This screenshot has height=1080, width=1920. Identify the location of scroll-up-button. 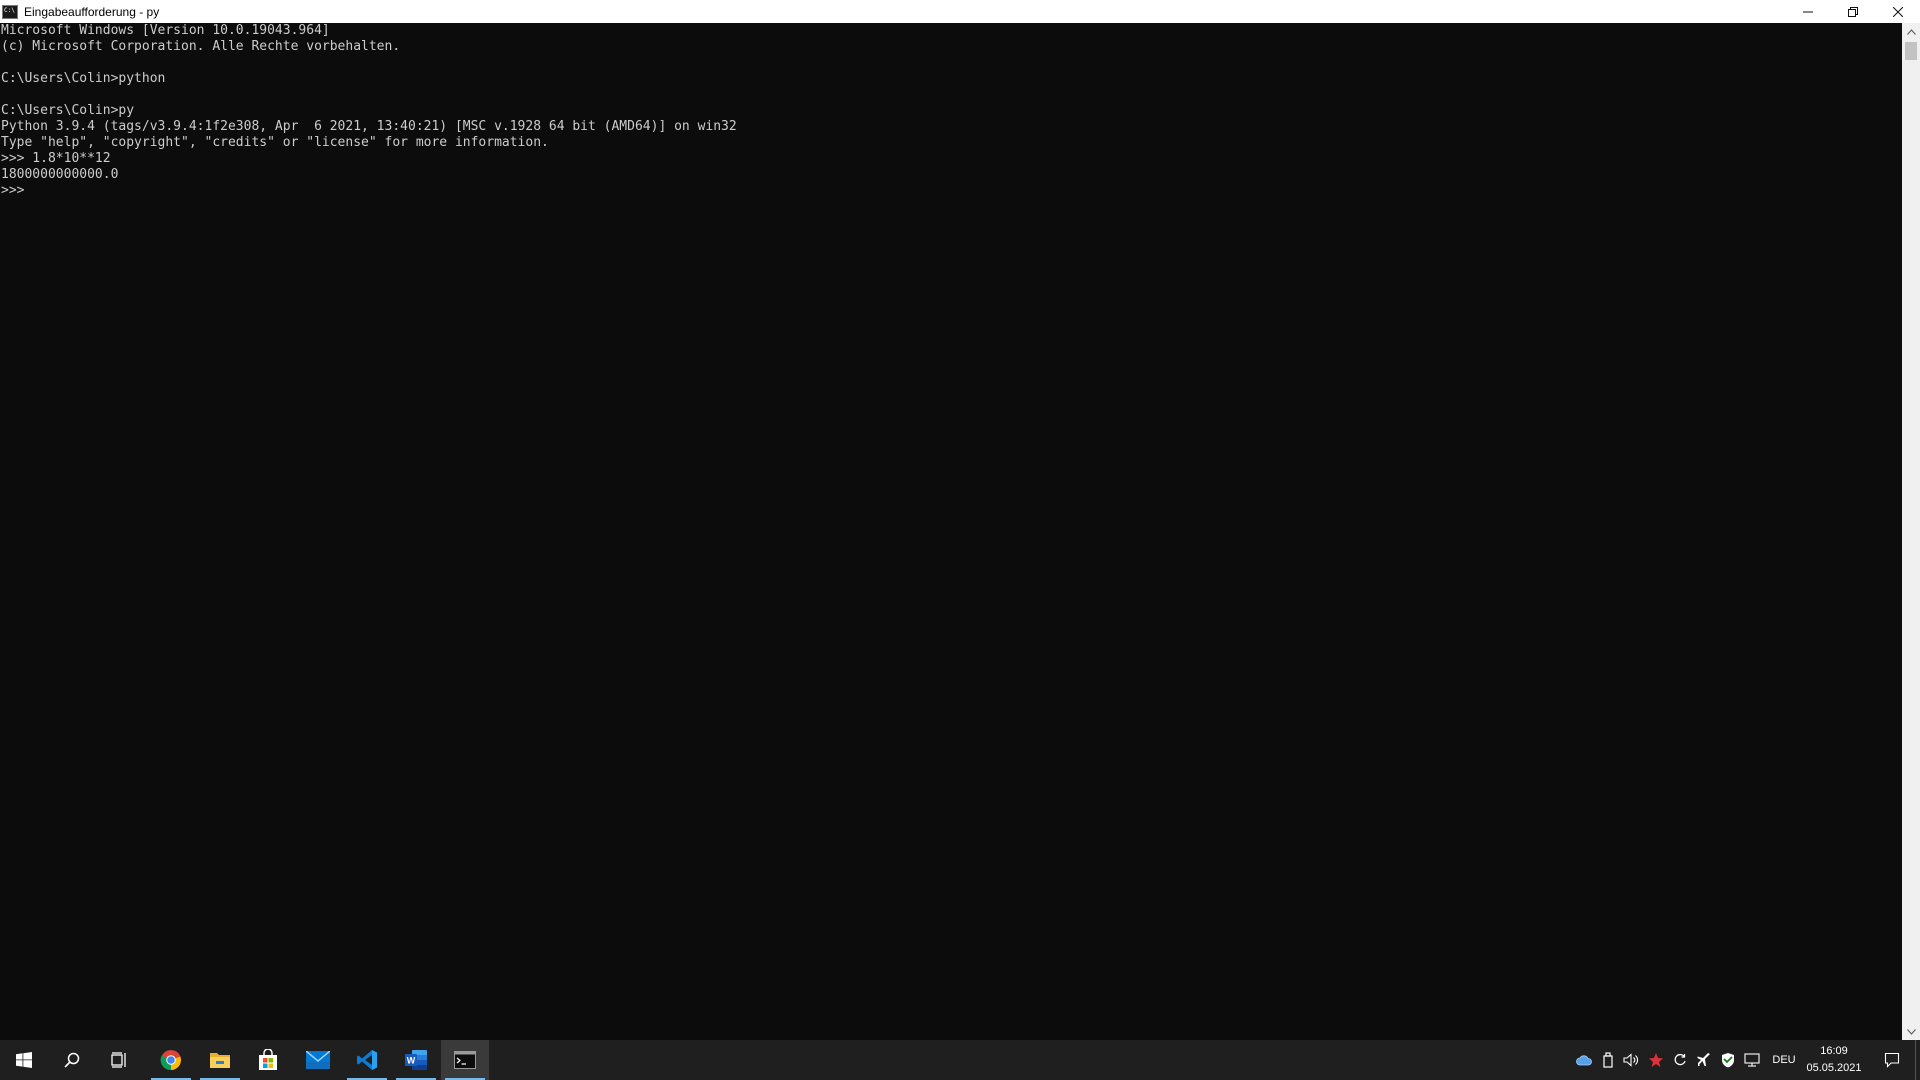
(1911, 31).